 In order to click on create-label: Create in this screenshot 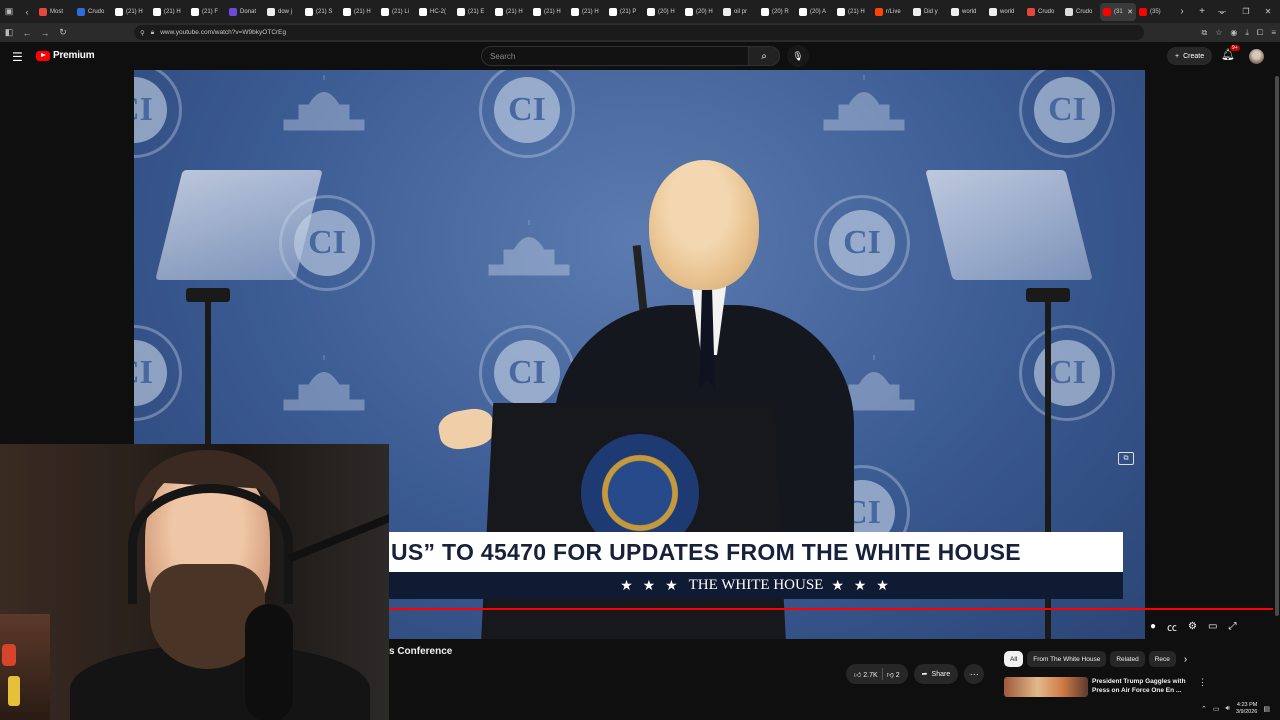, I will do `click(1194, 56)`.